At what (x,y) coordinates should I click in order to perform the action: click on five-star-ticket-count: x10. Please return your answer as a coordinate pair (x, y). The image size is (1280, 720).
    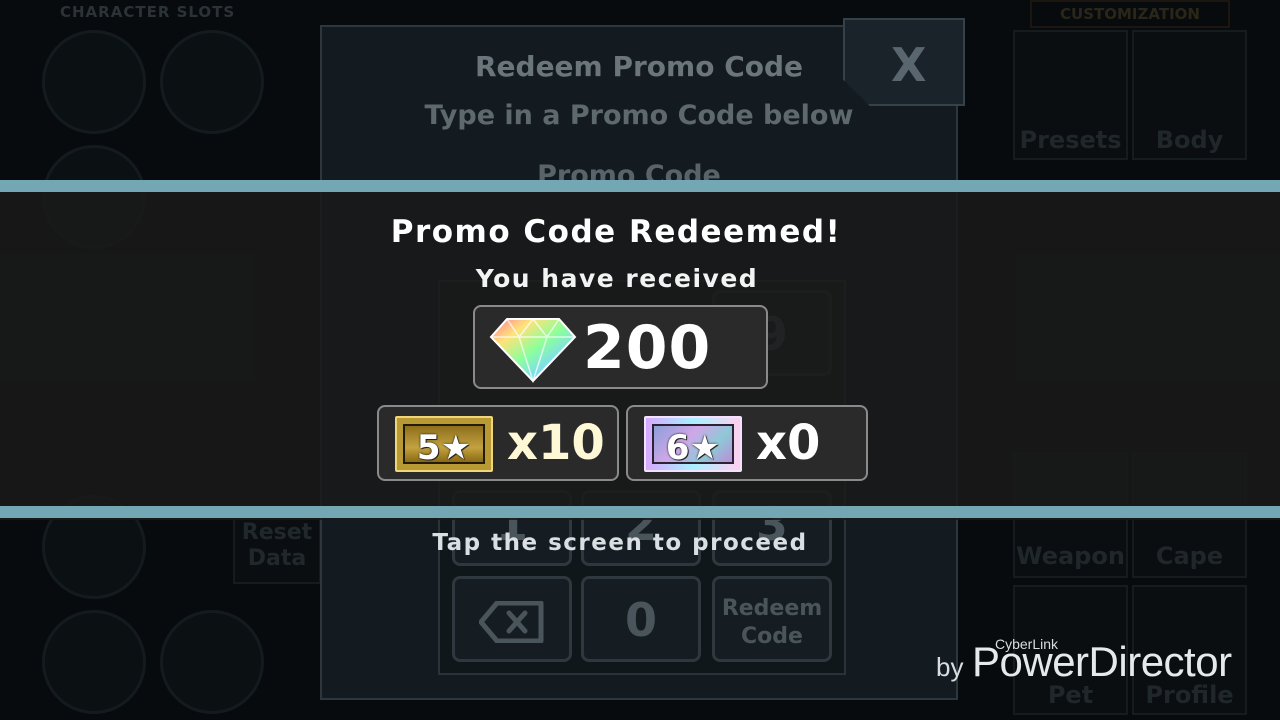
    Looking at the image, I should click on (556, 443).